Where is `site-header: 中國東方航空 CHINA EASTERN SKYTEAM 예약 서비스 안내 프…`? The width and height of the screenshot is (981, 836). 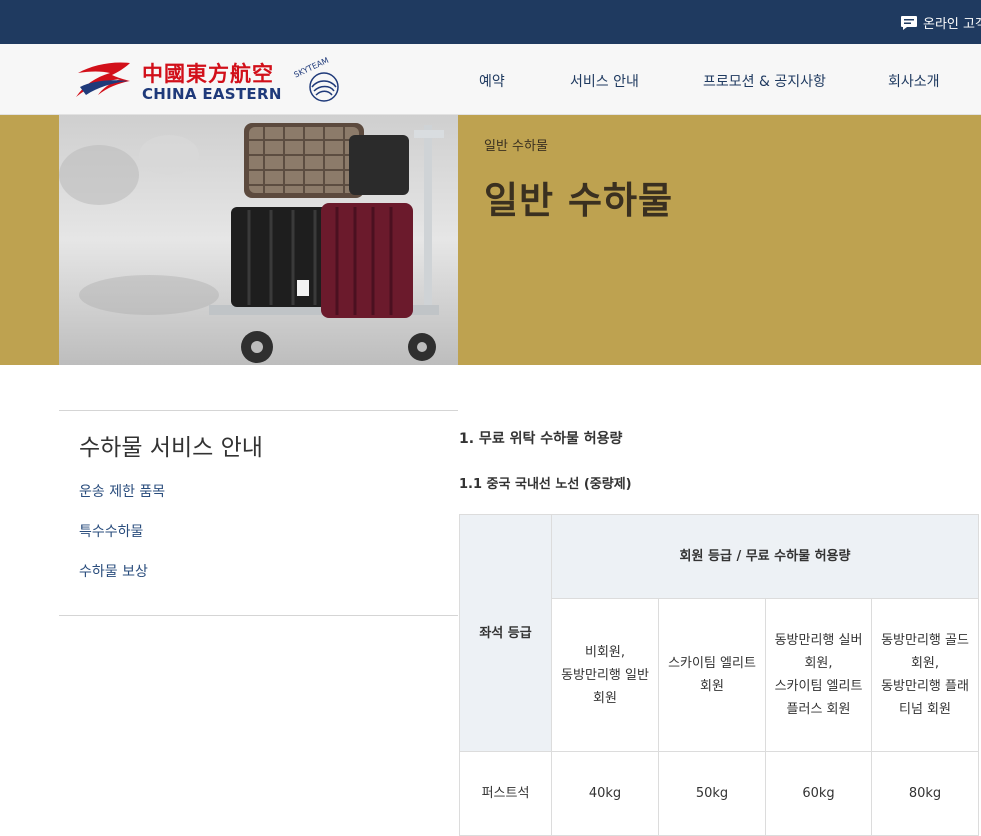
site-header: 中國東方航空 CHINA EASTERN SKYTEAM 예약 서비스 안내 프… is located at coordinates (490, 79).